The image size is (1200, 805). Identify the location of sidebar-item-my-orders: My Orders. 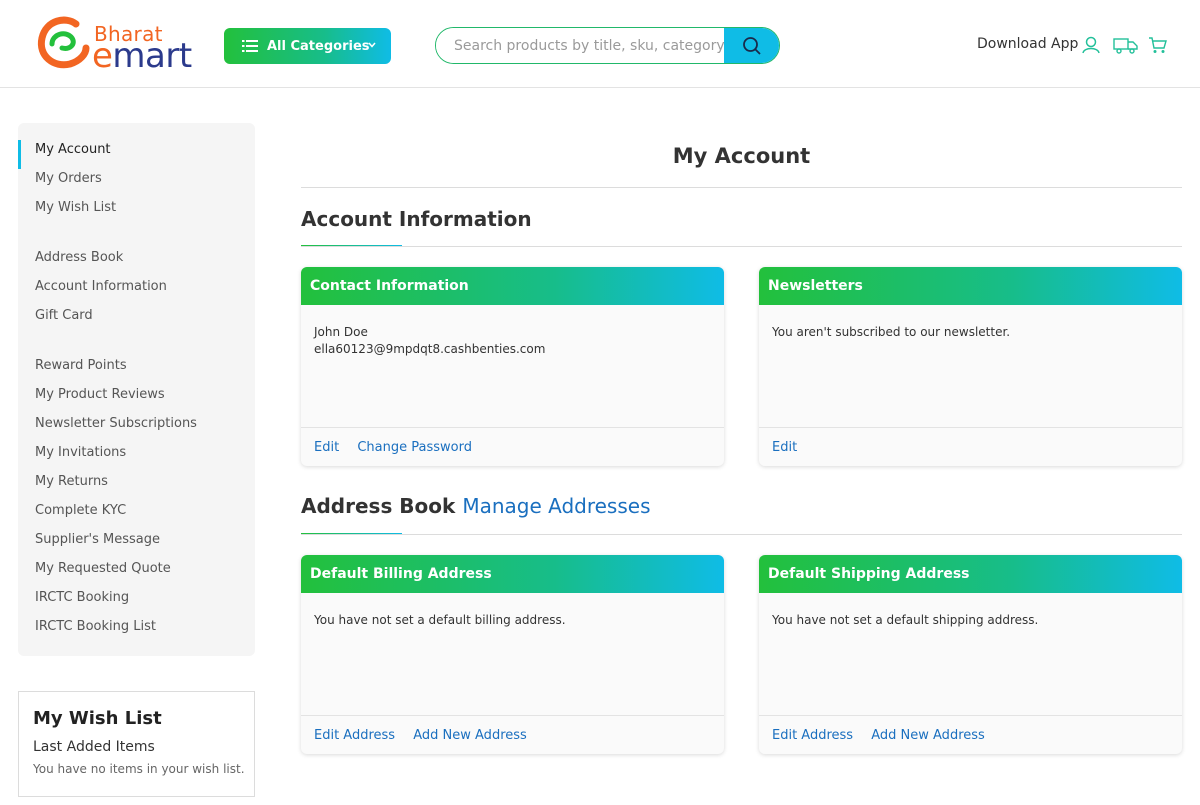
(136, 183).